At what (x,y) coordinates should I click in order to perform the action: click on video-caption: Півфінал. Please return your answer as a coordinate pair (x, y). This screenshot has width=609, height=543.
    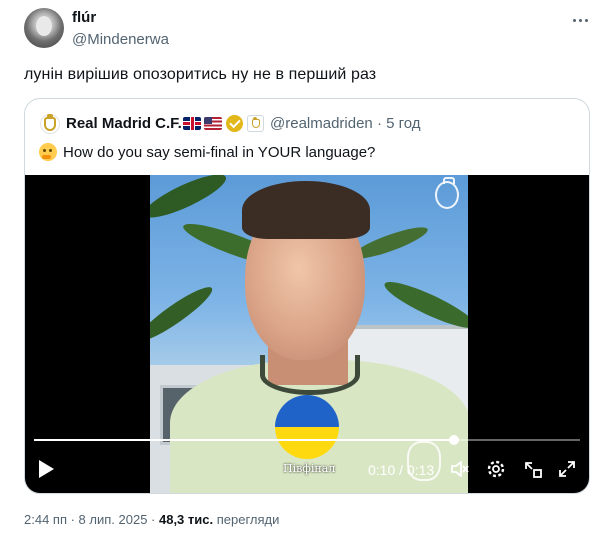
    Looking at the image, I should click on (309, 468).